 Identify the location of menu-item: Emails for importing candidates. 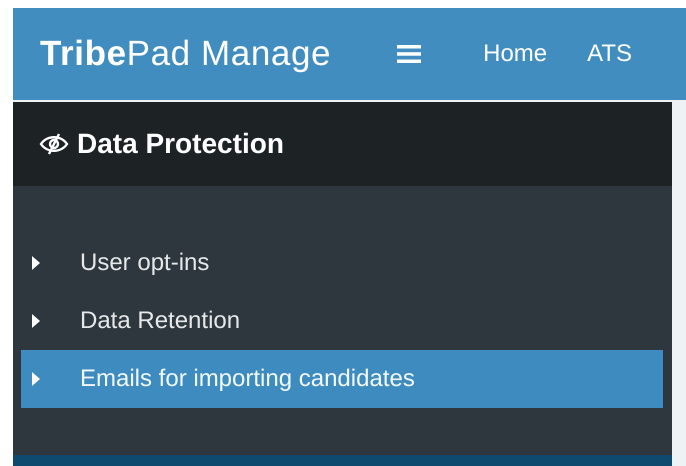
(342, 379).